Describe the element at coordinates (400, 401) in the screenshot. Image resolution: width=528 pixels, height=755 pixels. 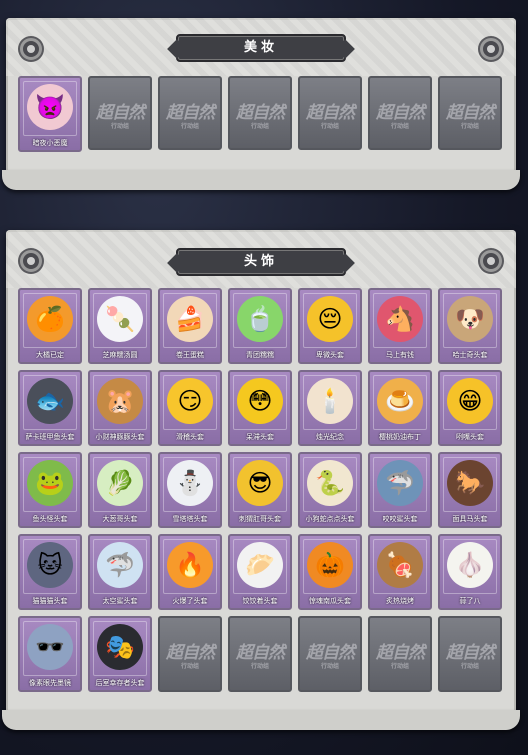
I see `headwear-item-icon: 🍮` at that location.